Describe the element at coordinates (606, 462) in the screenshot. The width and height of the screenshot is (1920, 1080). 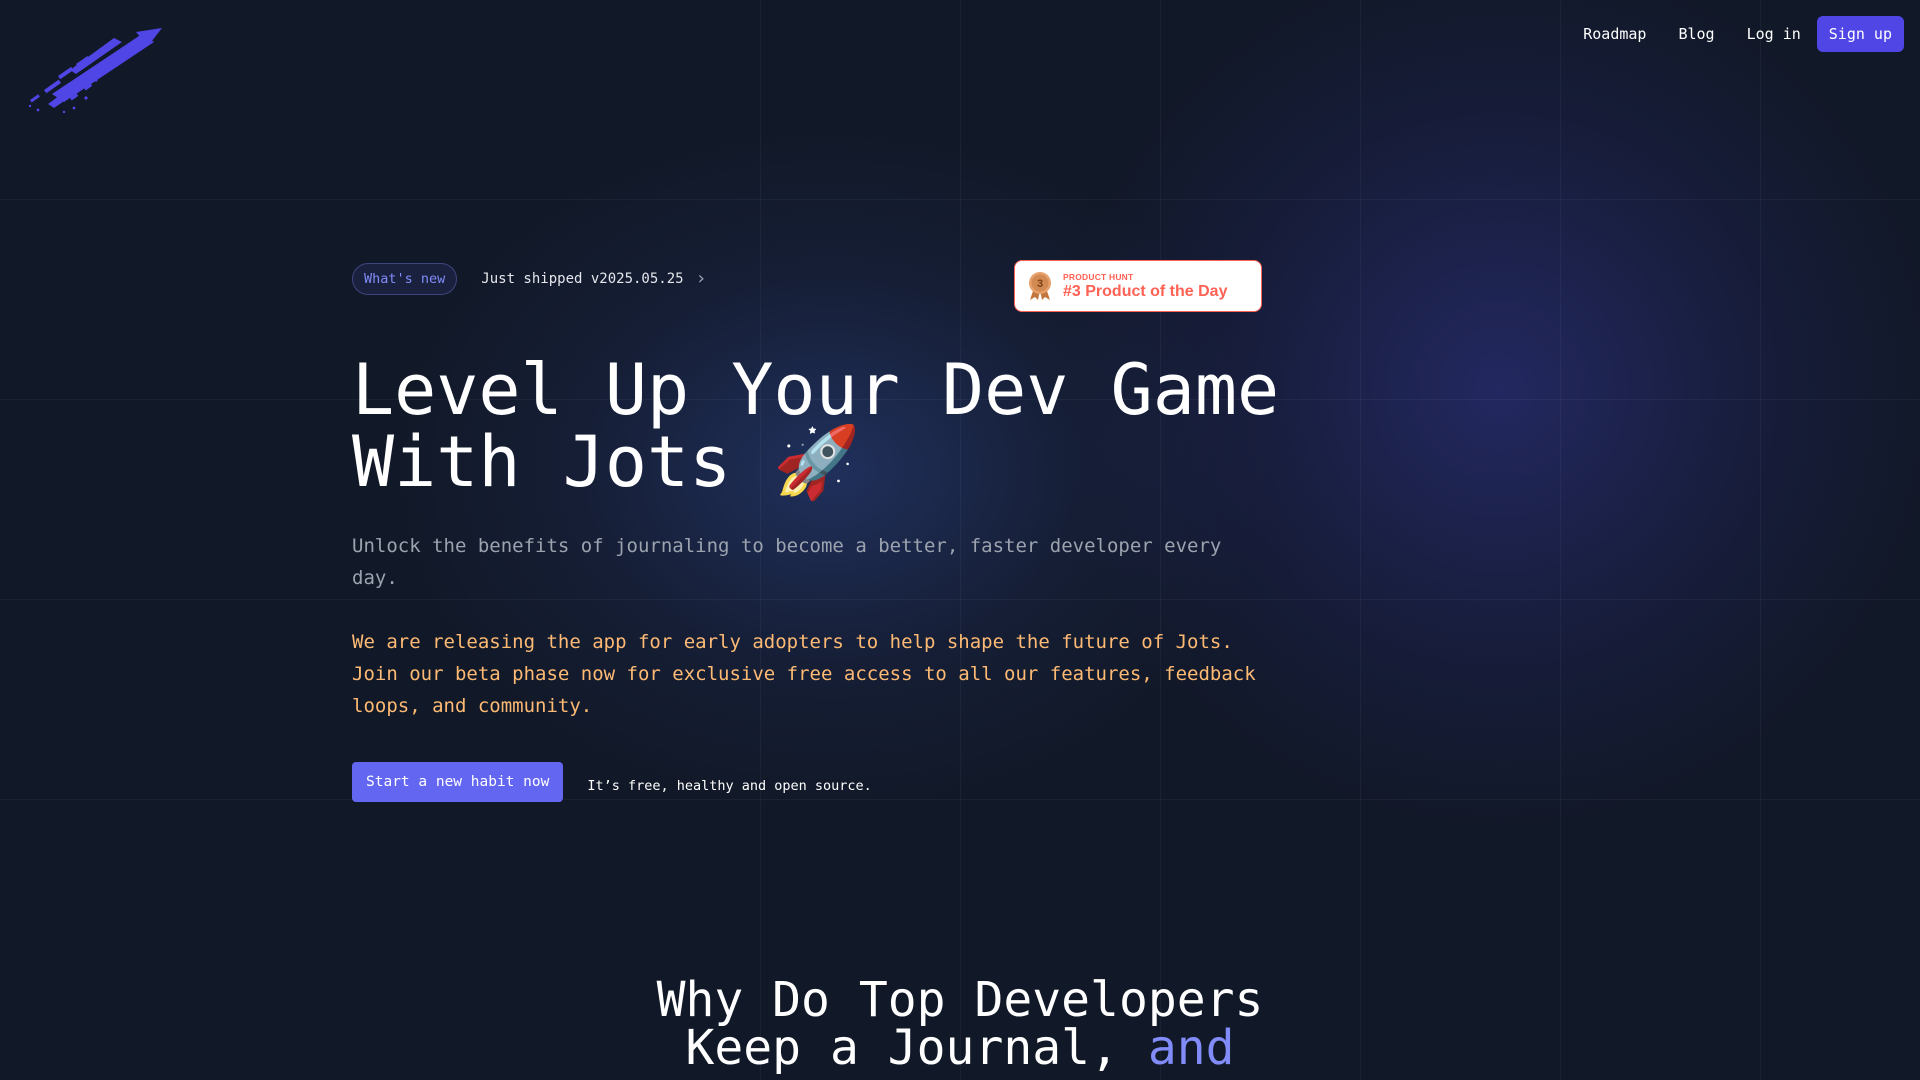
I see `hero-title-line-2: With Jots 🚀` at that location.